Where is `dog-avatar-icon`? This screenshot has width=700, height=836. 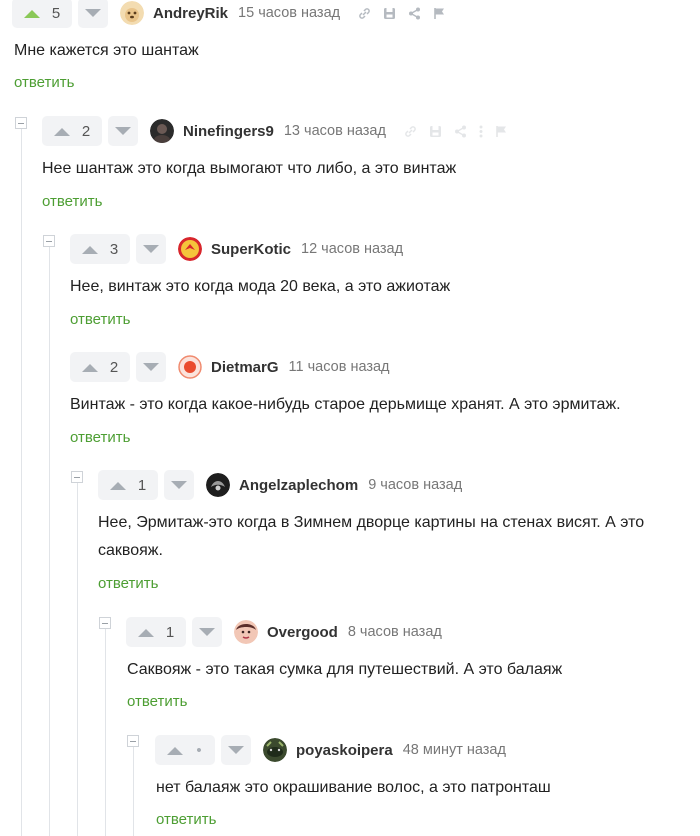
dog-avatar-icon is located at coordinates (132, 13).